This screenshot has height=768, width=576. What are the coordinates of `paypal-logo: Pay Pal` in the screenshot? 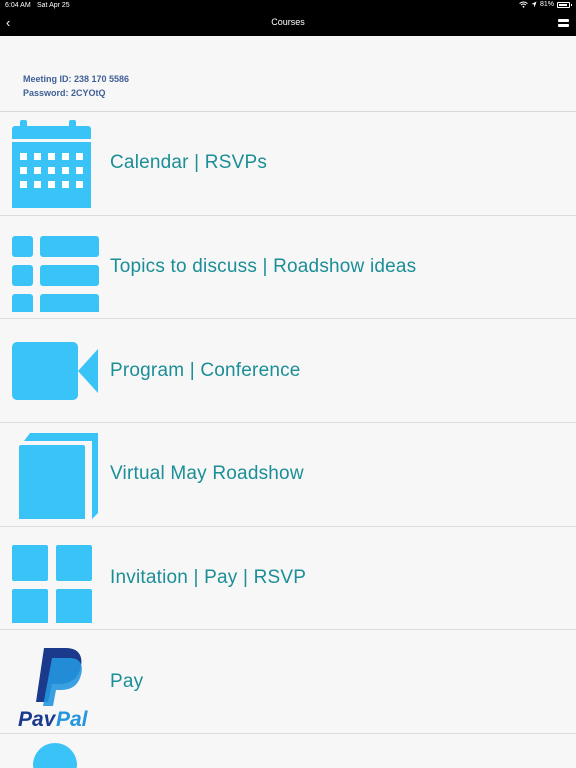 It's located at (53, 687).